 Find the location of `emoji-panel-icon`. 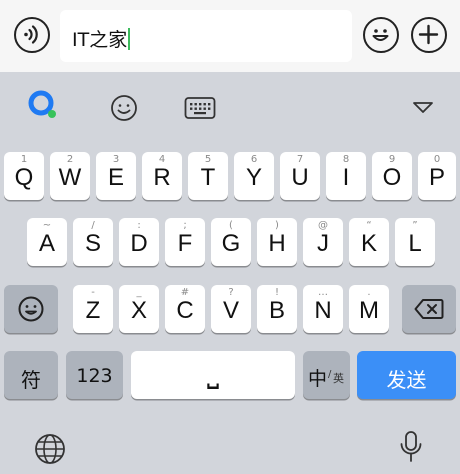

emoji-panel-icon is located at coordinates (124, 108).